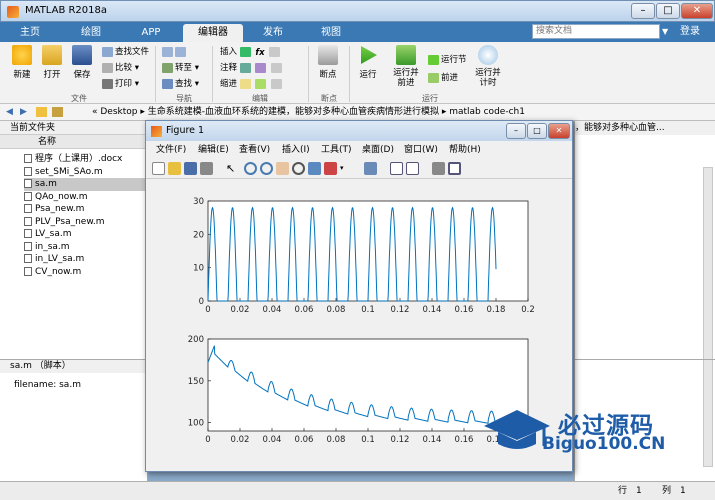 The height and width of the screenshot is (500, 715). I want to click on breakpoints-button: 断点, so click(328, 65).